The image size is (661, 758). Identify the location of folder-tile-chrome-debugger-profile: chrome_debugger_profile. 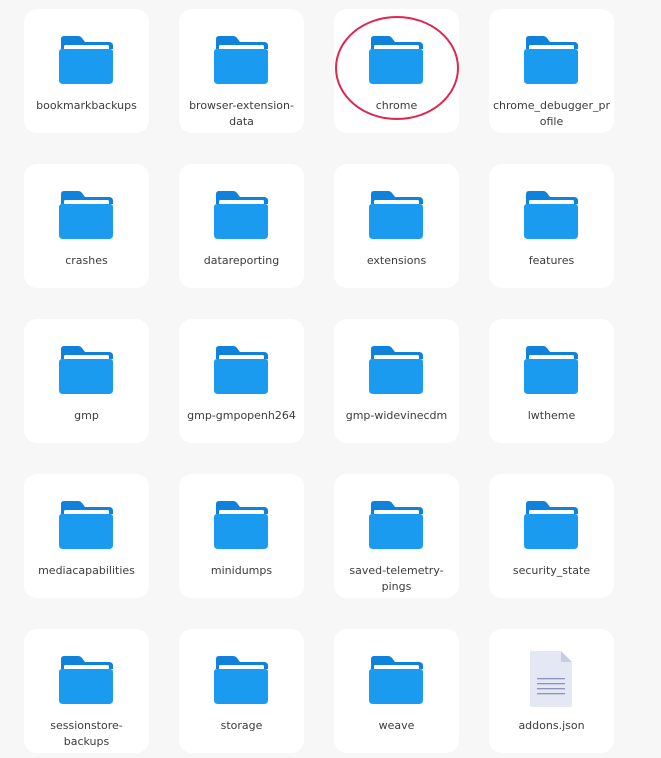
(551, 71).